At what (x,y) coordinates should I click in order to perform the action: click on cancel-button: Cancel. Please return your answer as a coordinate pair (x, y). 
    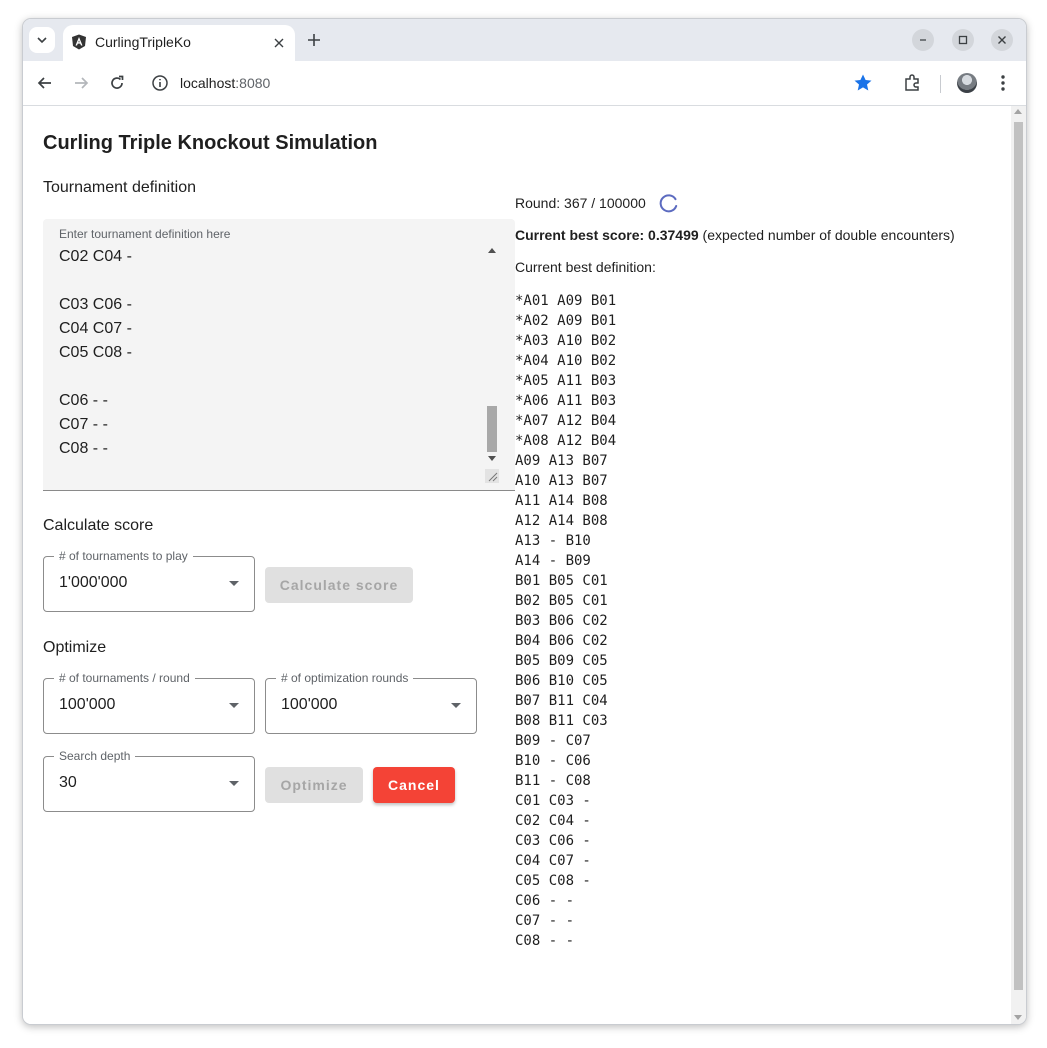
    Looking at the image, I should click on (414, 785).